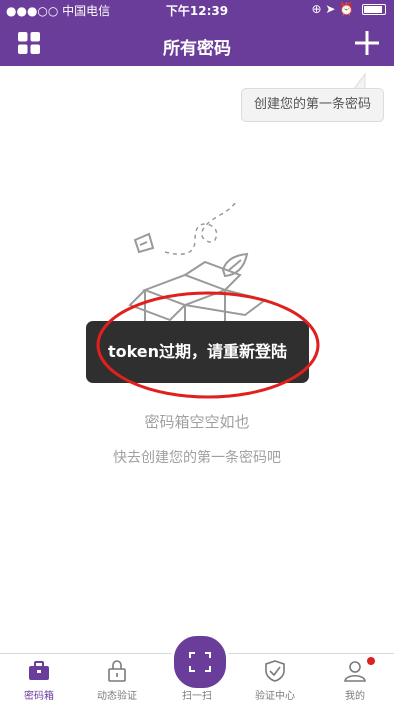  Describe the element at coordinates (355, 696) in the screenshot. I see `tab-label: 我的` at that location.